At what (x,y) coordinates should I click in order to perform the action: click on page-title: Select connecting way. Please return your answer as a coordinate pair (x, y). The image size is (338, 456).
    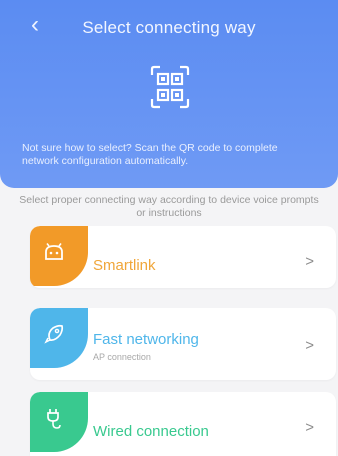
    Looking at the image, I should click on (169, 27).